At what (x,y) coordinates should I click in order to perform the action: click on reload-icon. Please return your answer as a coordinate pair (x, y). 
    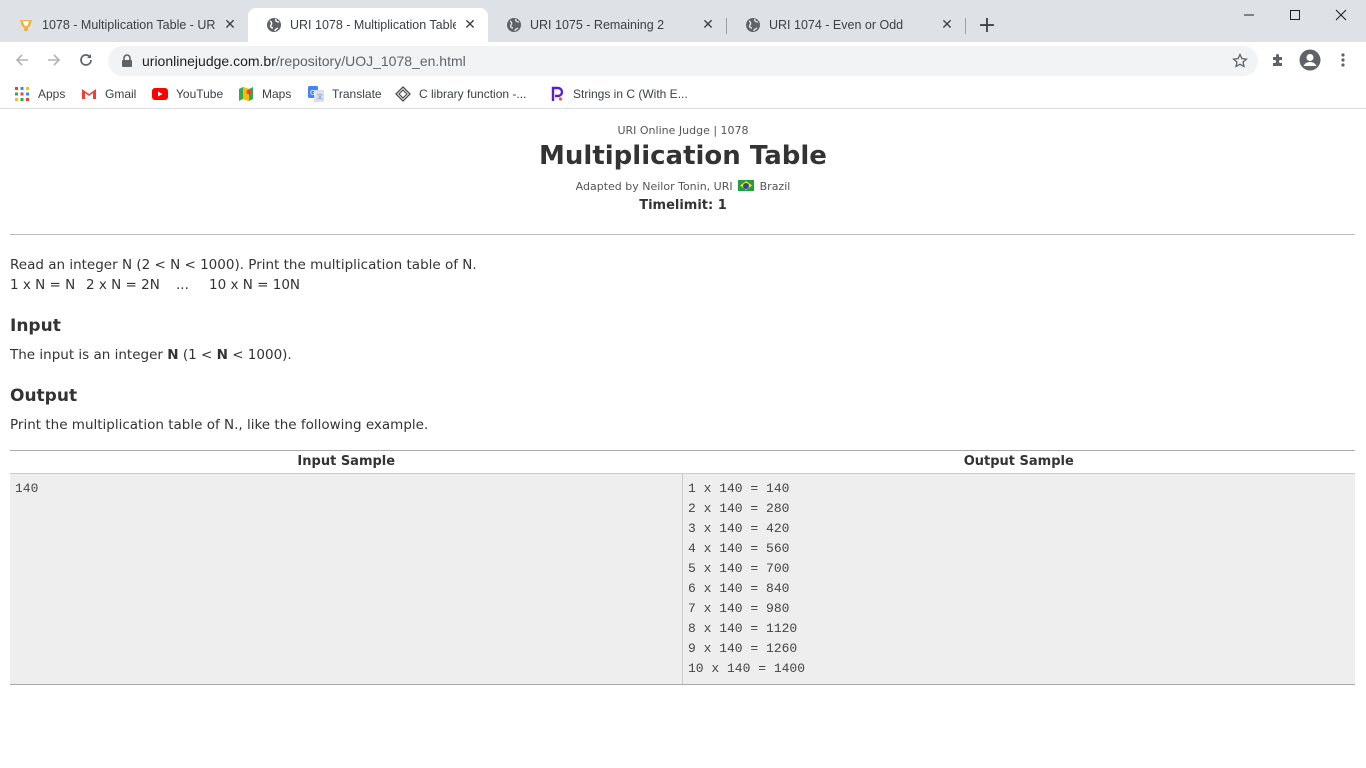
    Looking at the image, I should click on (86, 60).